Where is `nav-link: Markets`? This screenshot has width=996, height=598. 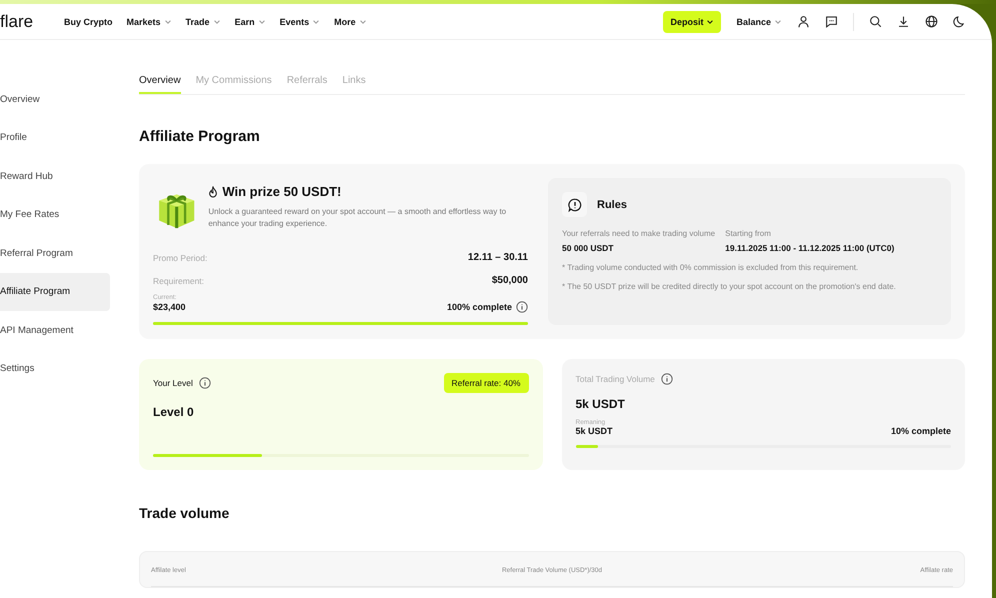
nav-link: Markets is located at coordinates (149, 21).